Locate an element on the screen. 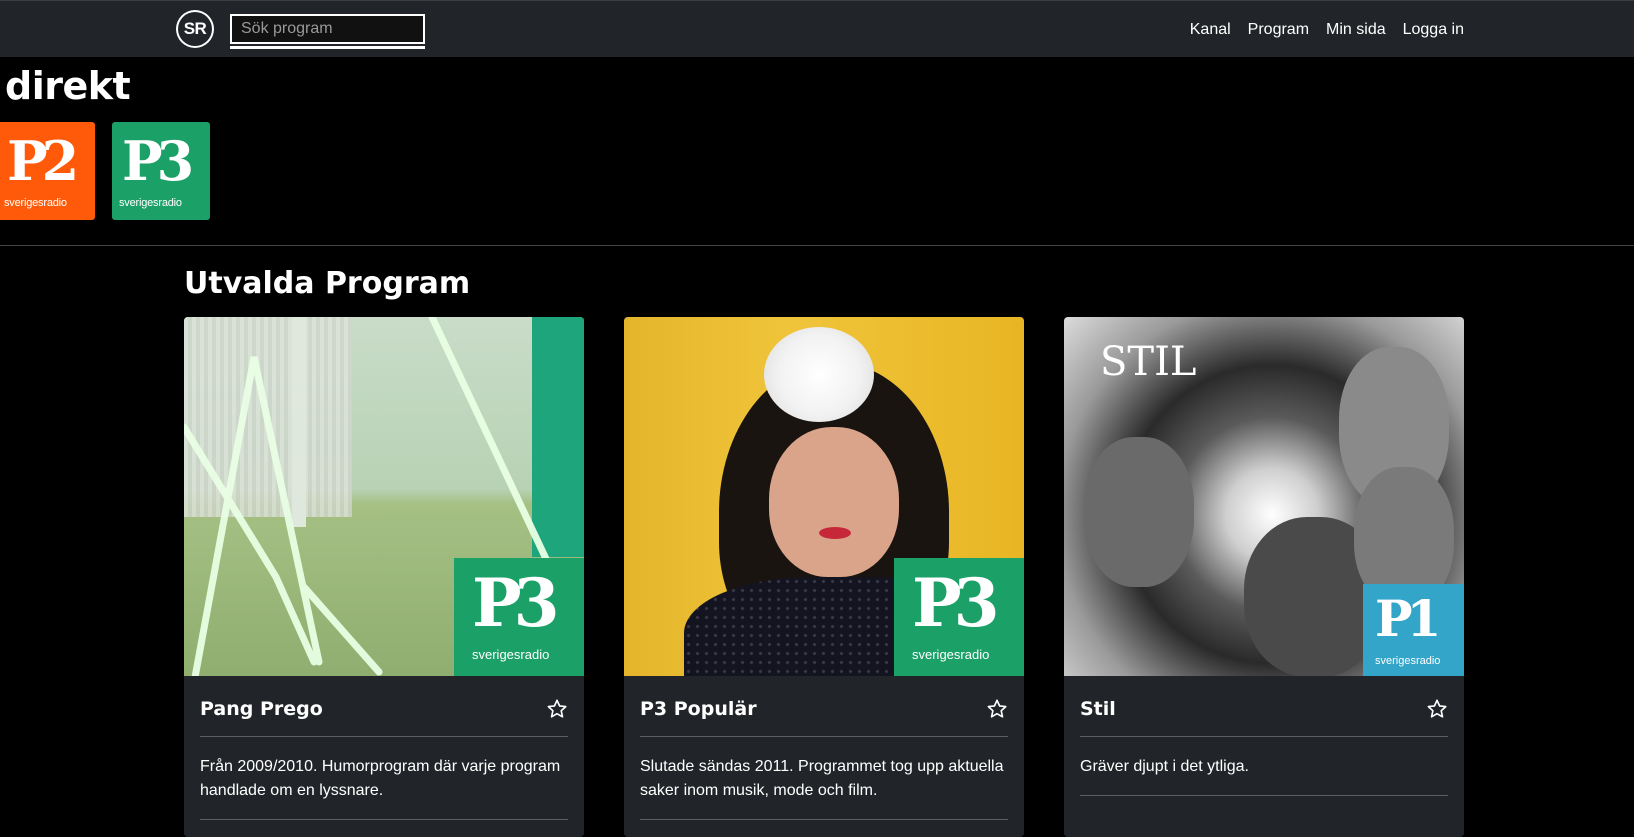 The width and height of the screenshot is (1634, 837). channel-p2-tile: P2 sverigesradio is located at coordinates (47, 171).